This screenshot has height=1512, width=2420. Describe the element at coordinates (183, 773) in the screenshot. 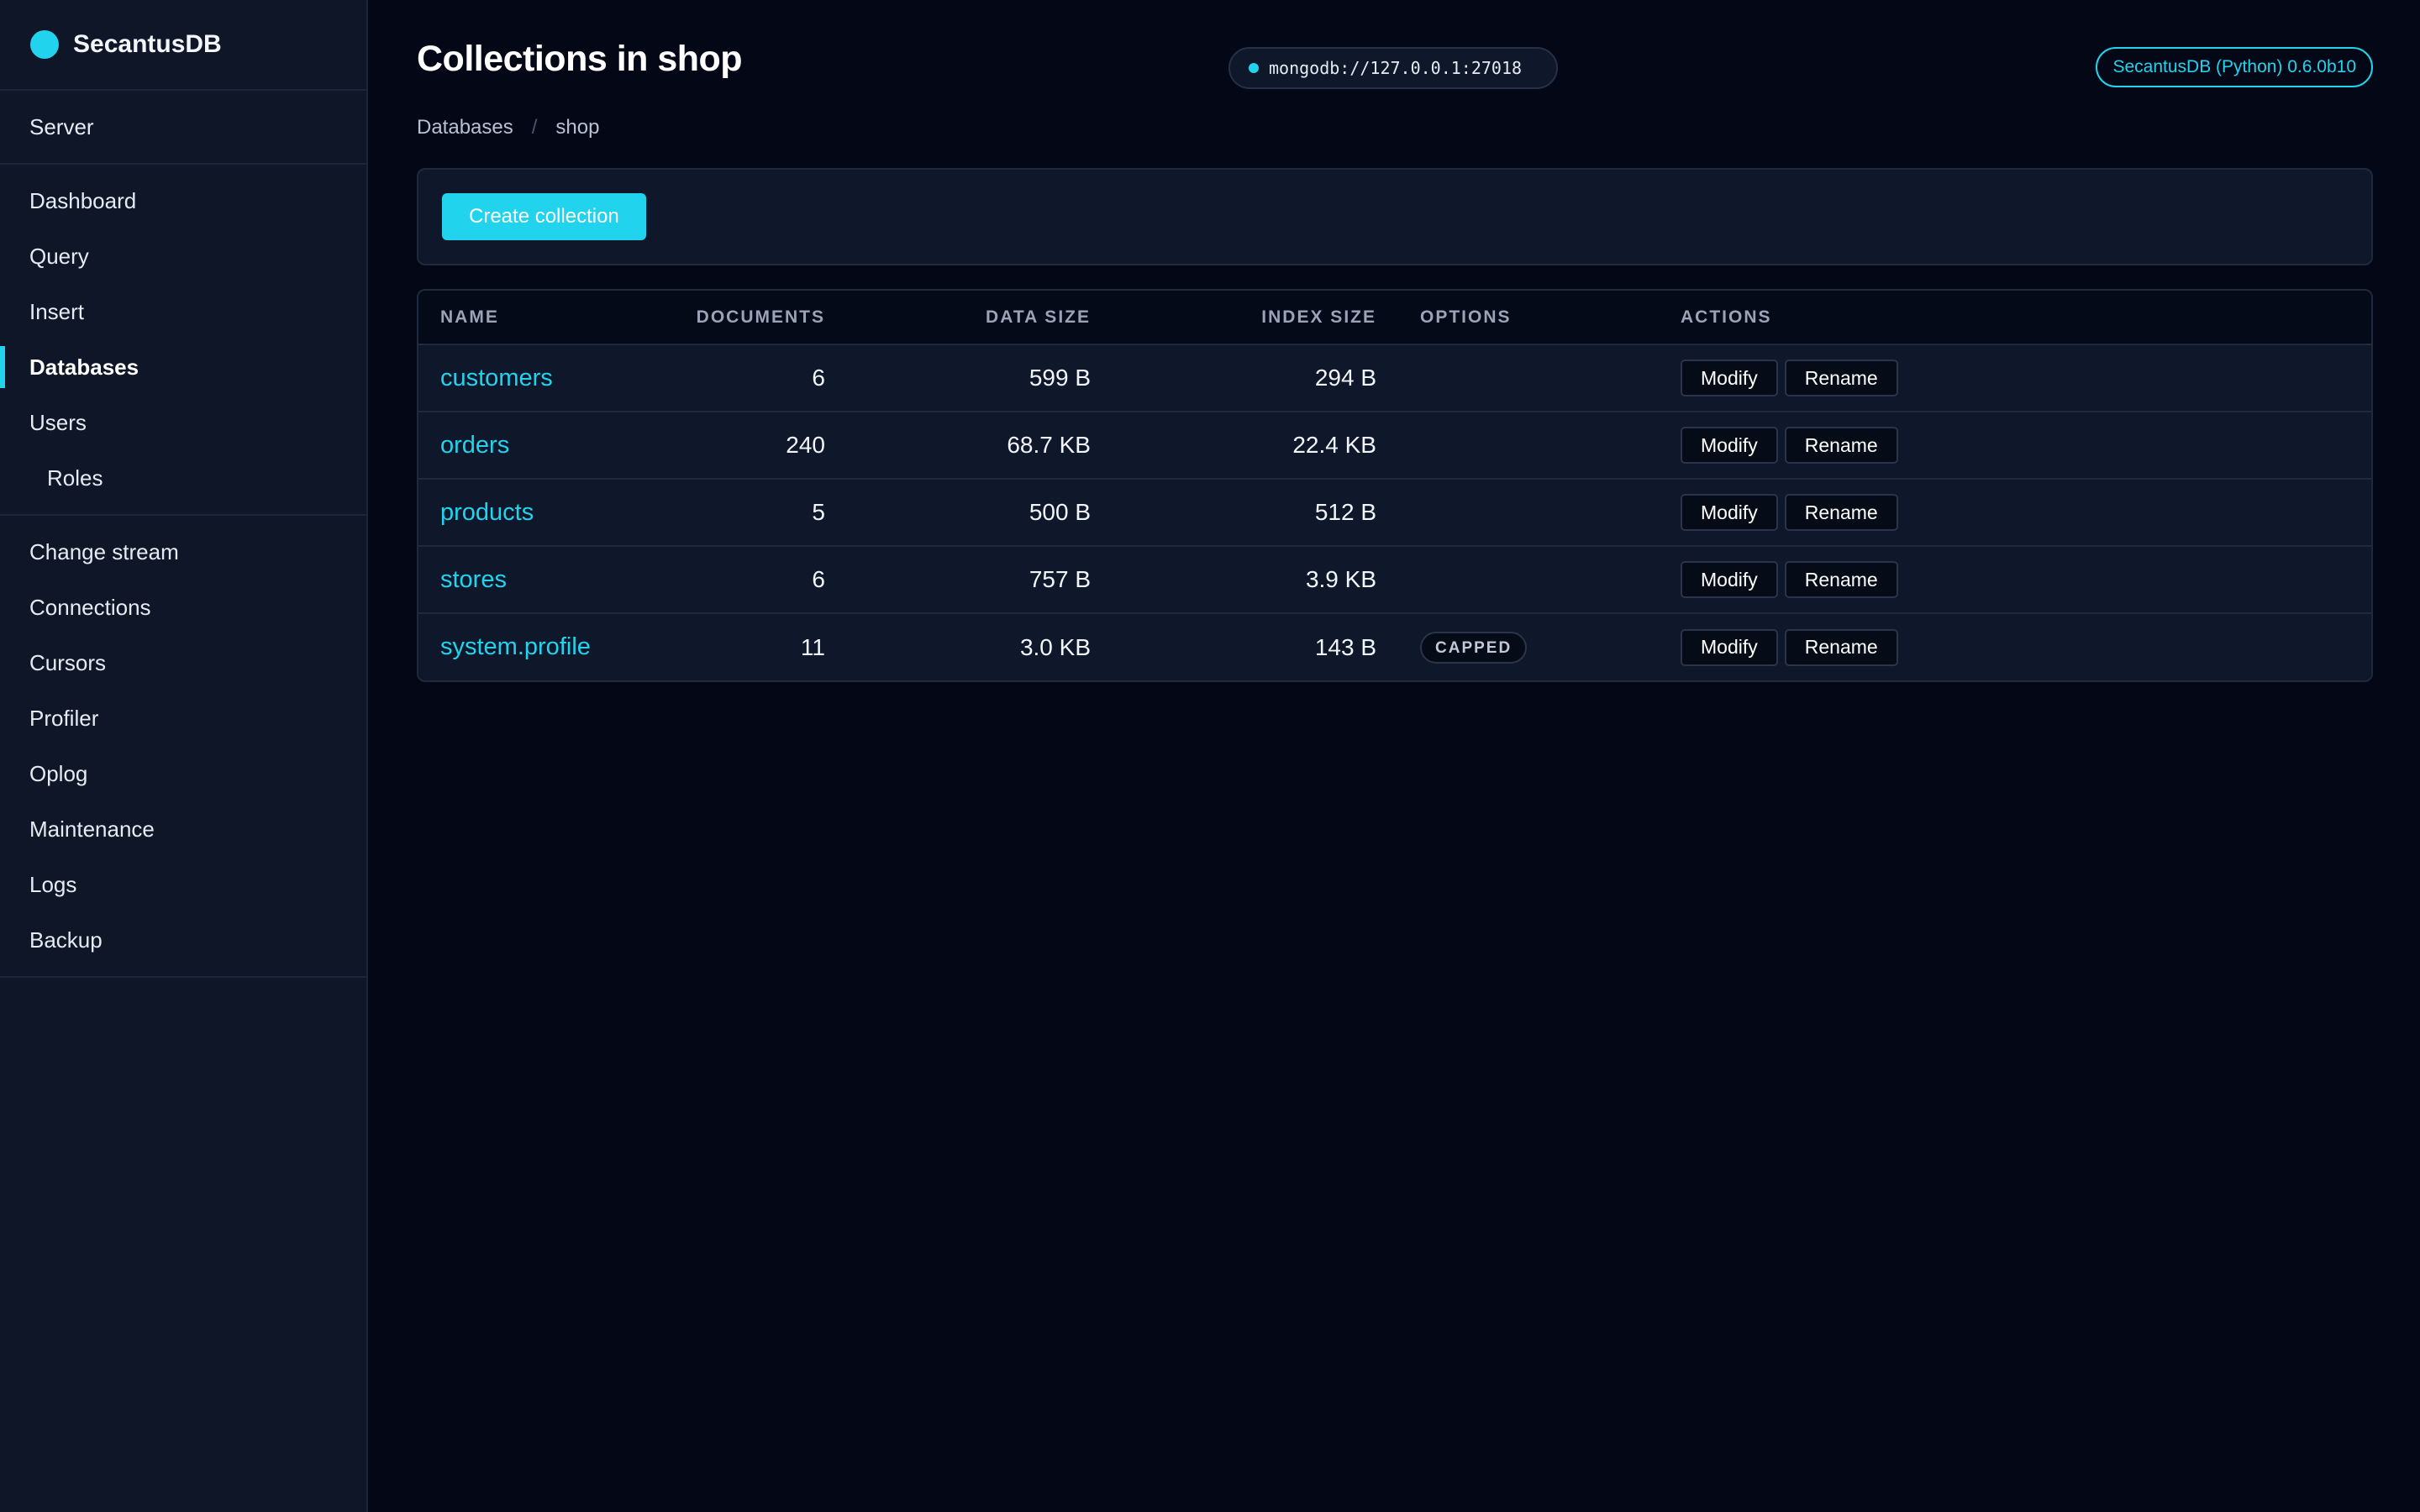

I see `sidebar-item-oplog: Oplog` at that location.